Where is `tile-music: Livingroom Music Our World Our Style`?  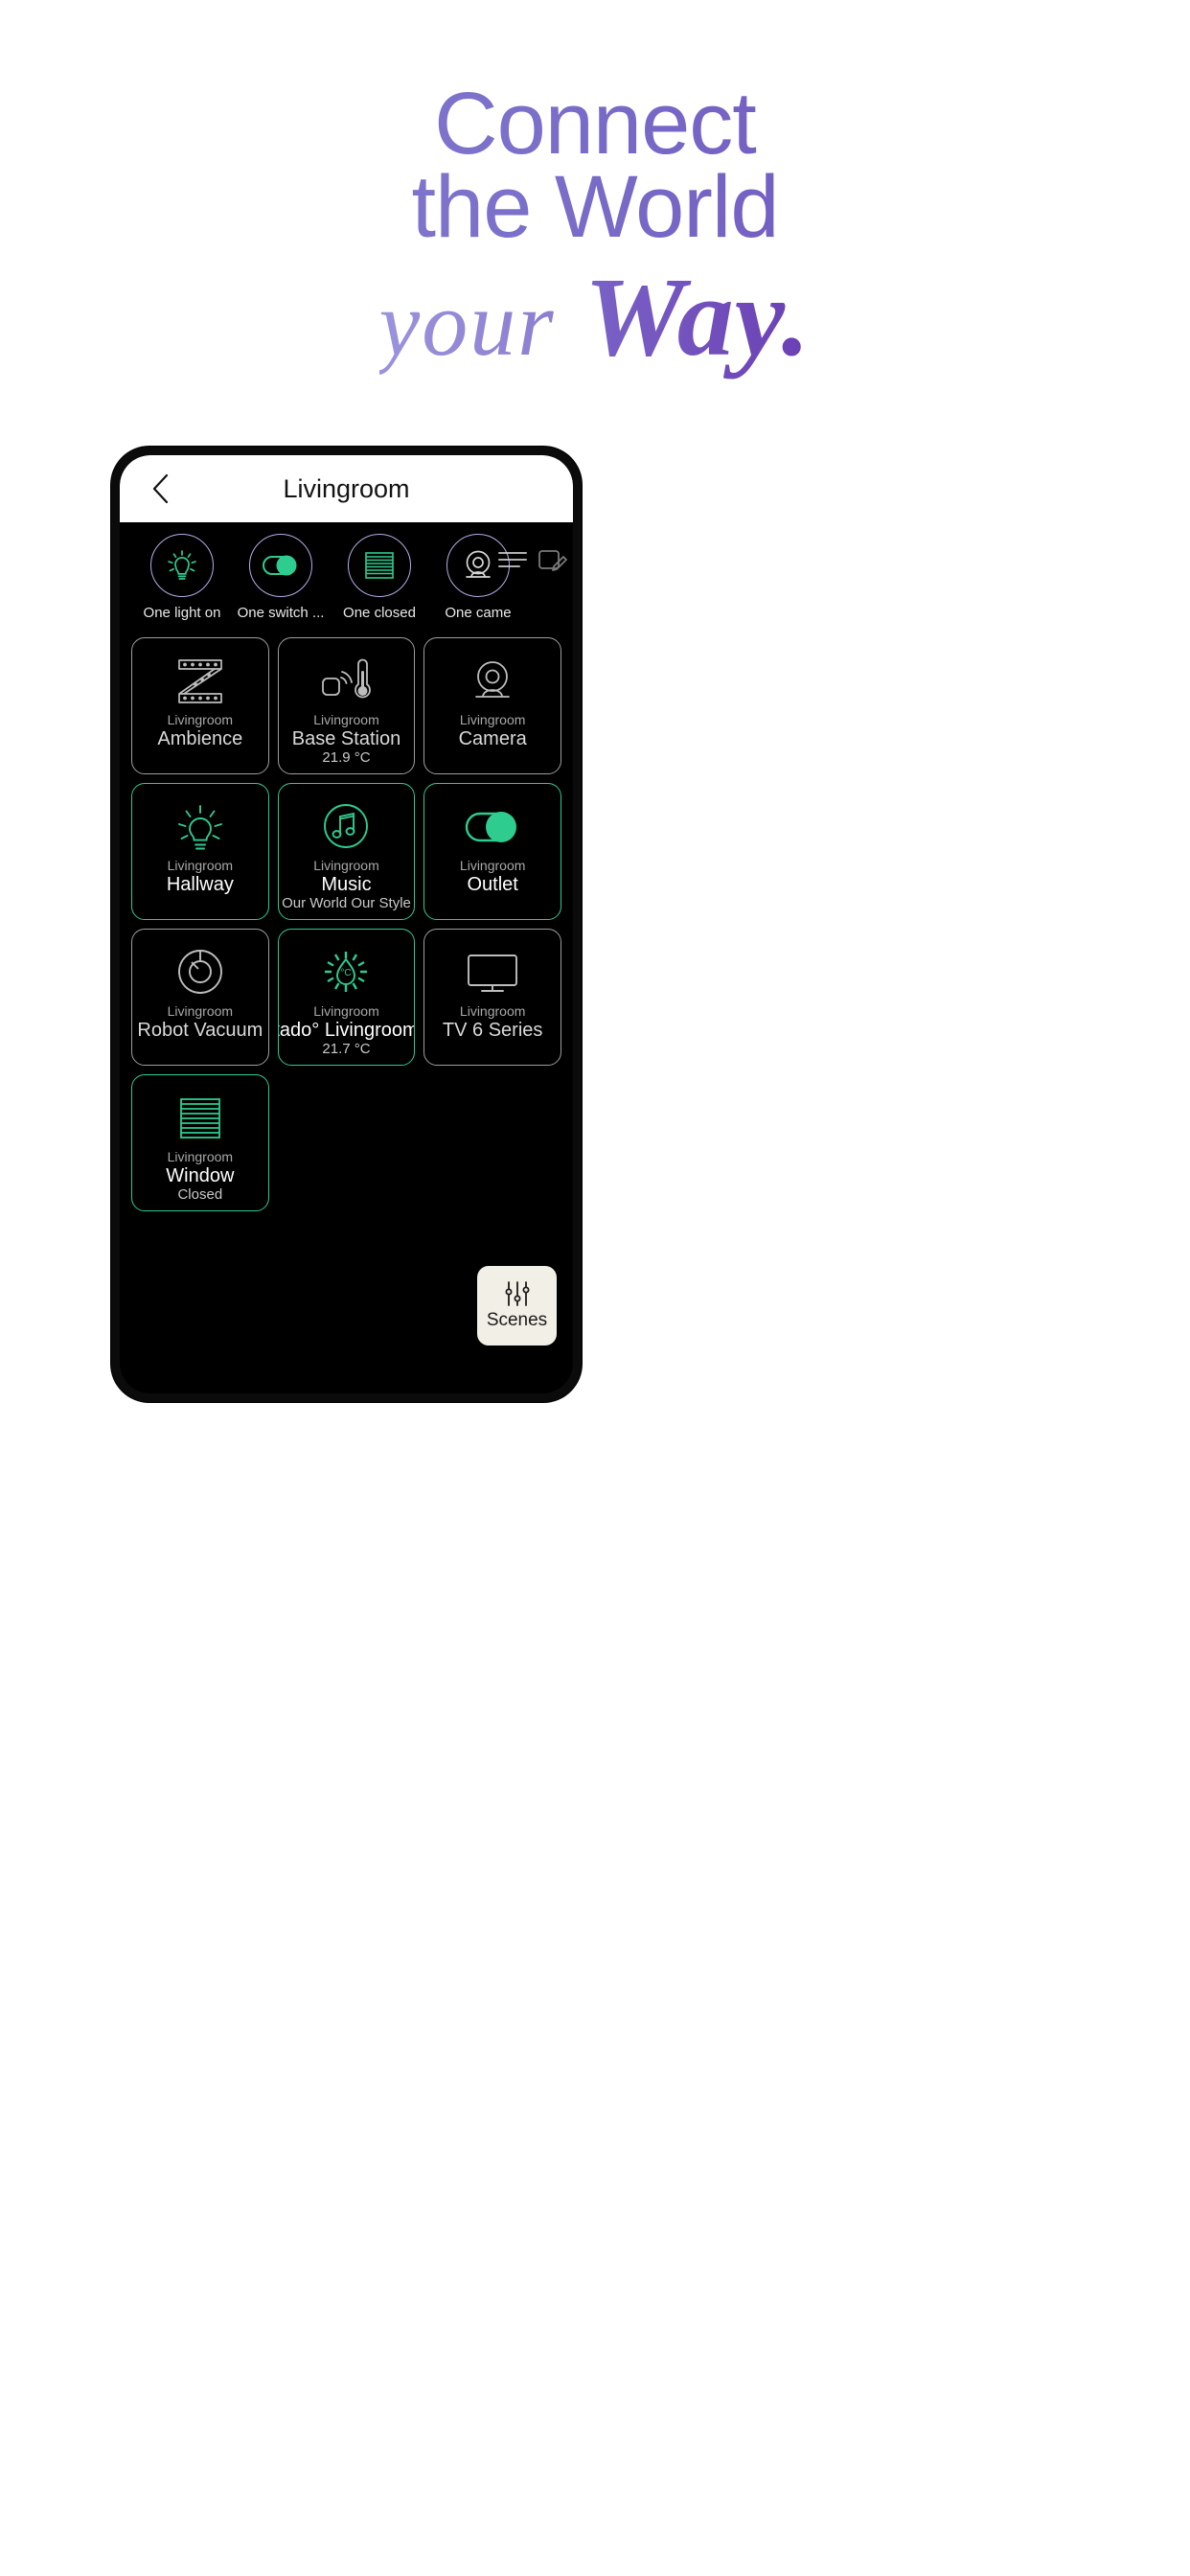 tile-music: Livingroom Music Our World Our Style is located at coordinates (347, 851).